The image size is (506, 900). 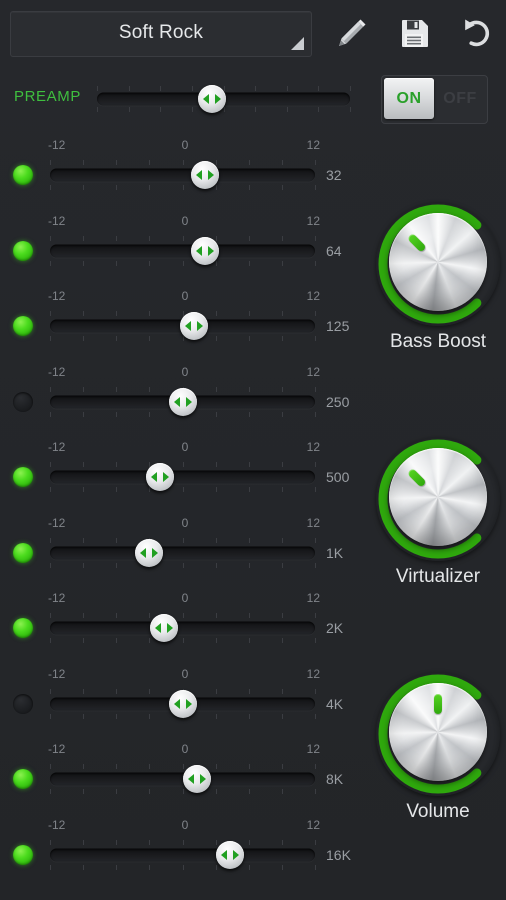 What do you see at coordinates (338, 401) in the screenshot?
I see `band-frequency-label: 250` at bounding box center [338, 401].